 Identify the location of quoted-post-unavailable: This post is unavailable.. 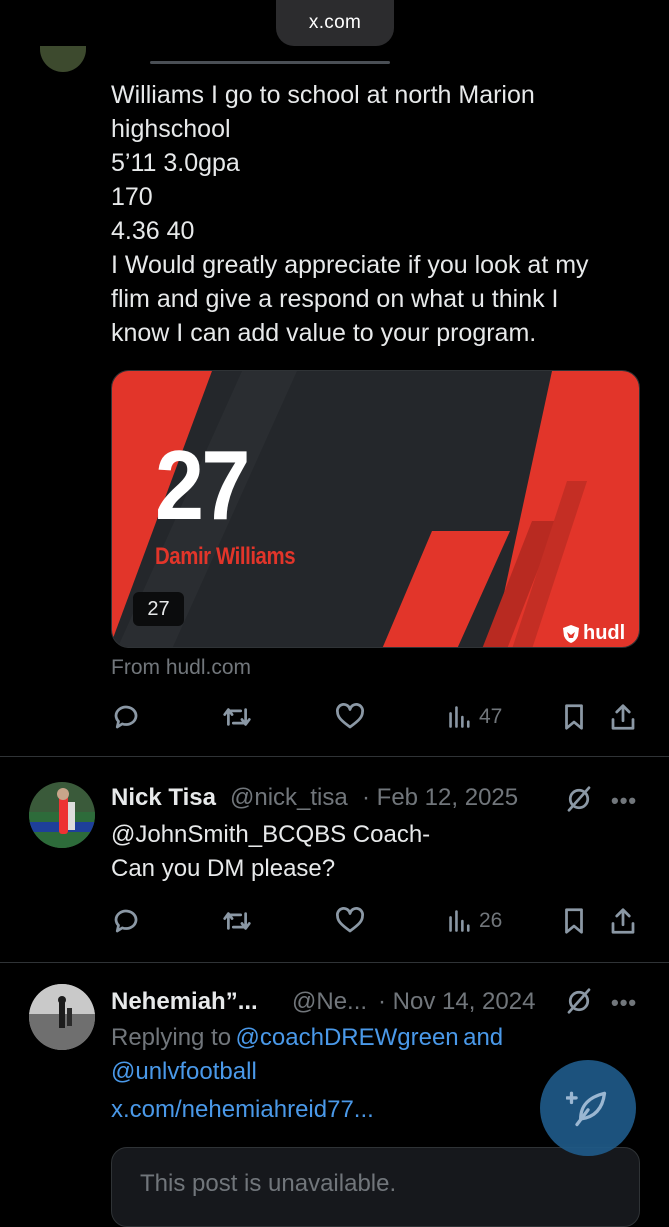
(375, 1187).